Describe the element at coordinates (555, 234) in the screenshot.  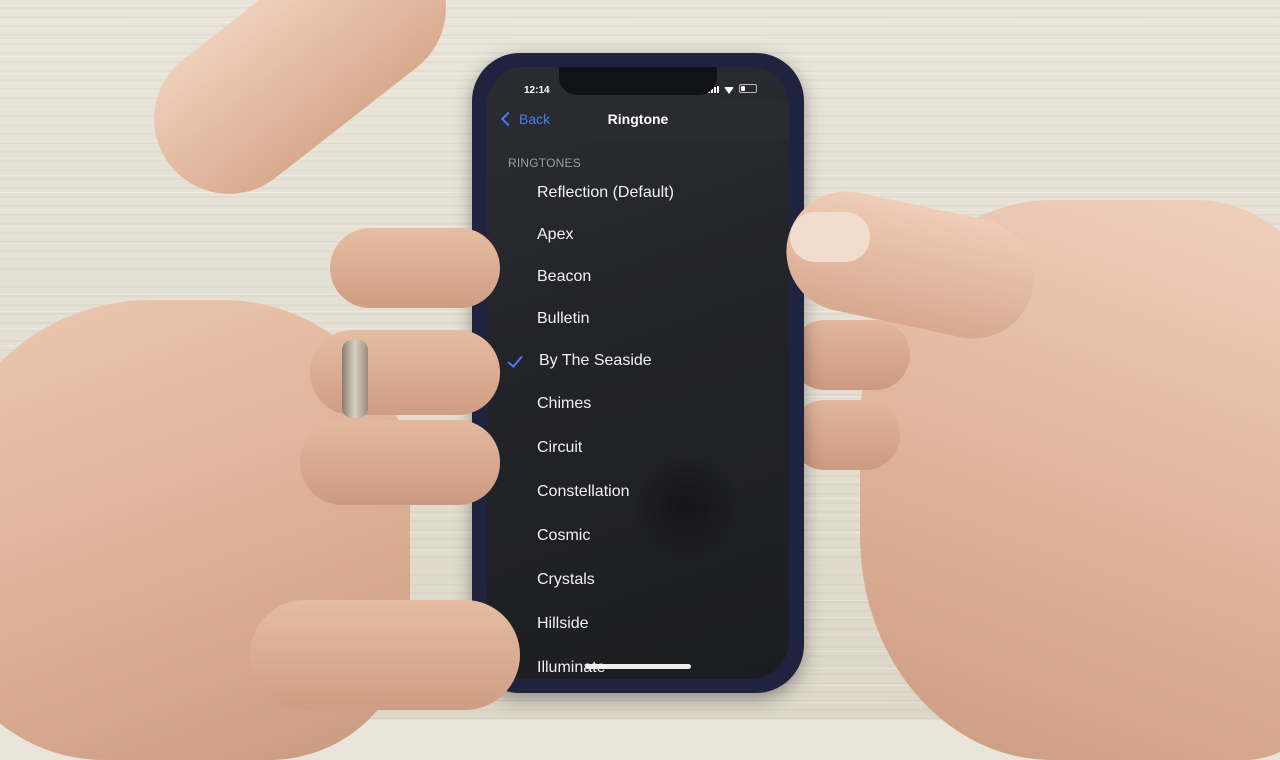
I see `ringtone-label: Apex` at that location.